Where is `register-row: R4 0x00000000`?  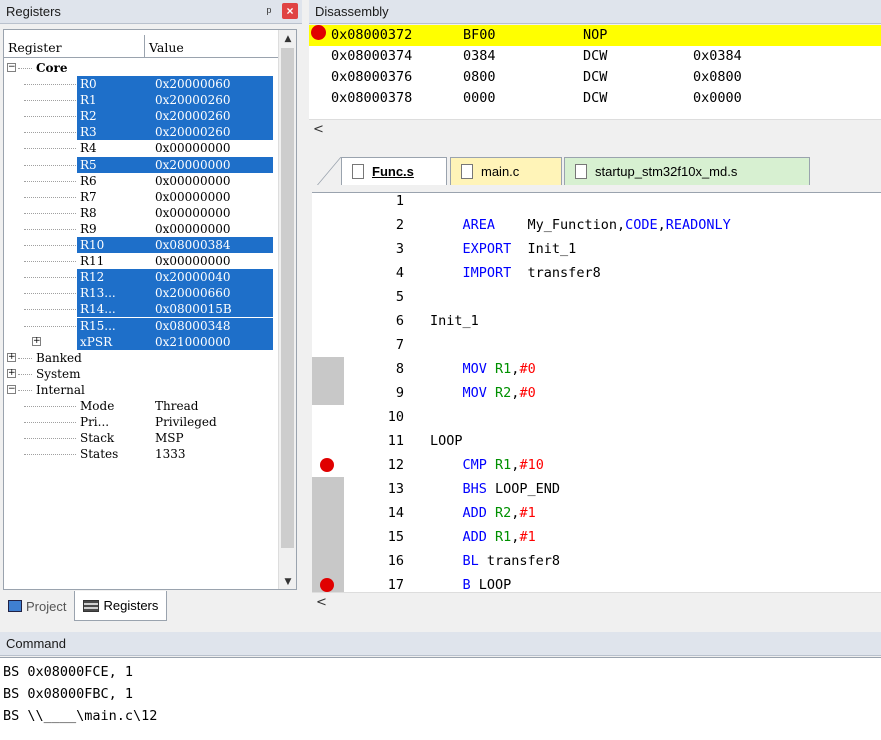 register-row: R4 0x00000000 is located at coordinates (141, 148).